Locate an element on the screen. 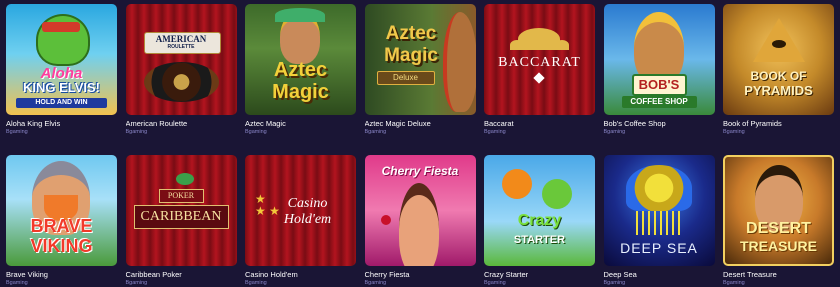 This screenshot has width=840, height=287. art-line-2: COFFEE SHOP is located at coordinates (659, 102).